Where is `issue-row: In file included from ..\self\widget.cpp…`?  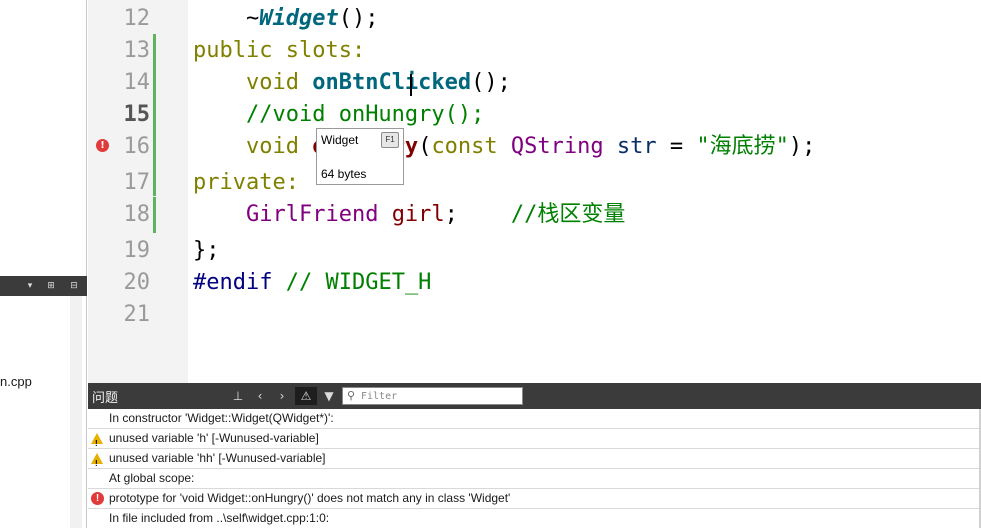
issue-row: In file included from ..\self\widget.cpp… is located at coordinates (534, 518).